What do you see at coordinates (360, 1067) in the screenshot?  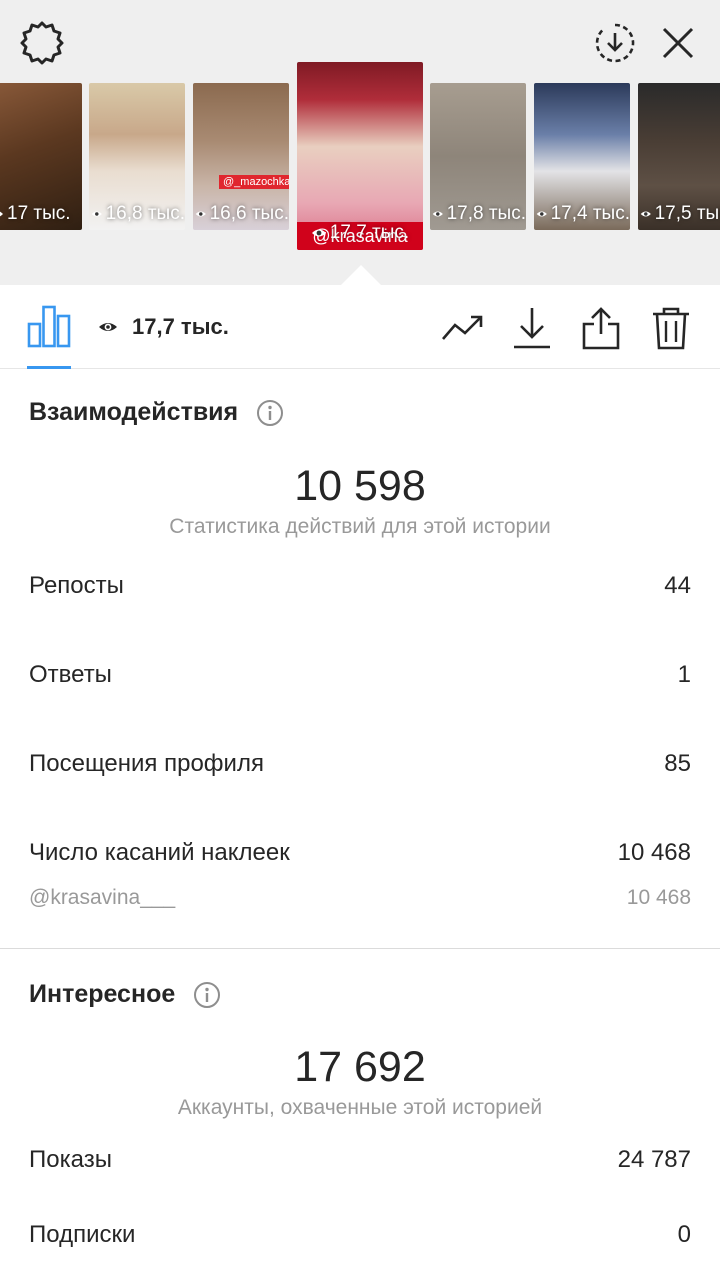 I see `discovery-total: 17 692` at bounding box center [360, 1067].